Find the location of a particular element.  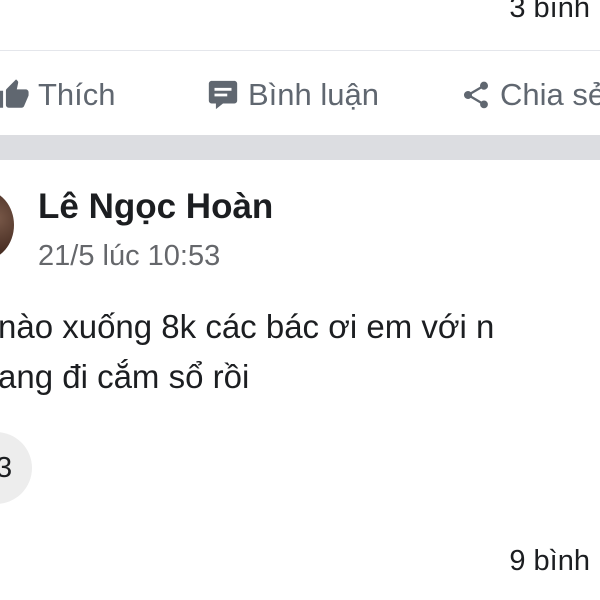

like-label: Thích is located at coordinates (77, 94).